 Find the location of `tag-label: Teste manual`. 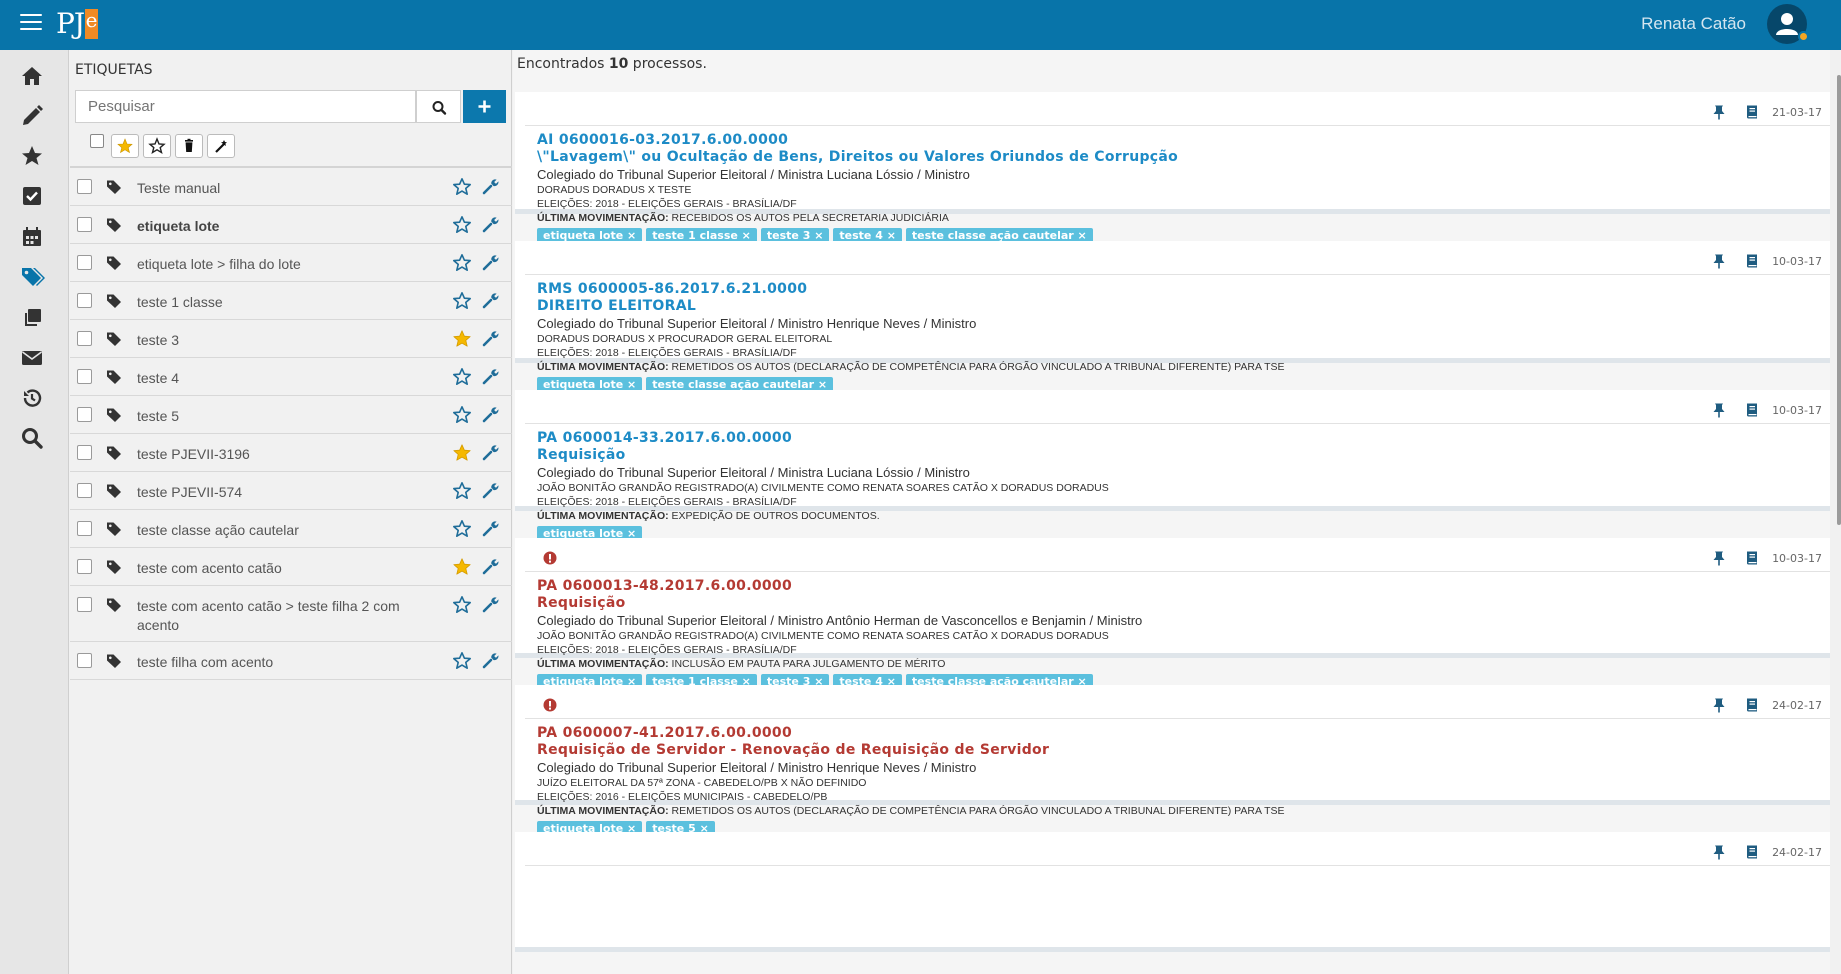

tag-label: Teste manual is located at coordinates (272, 188).